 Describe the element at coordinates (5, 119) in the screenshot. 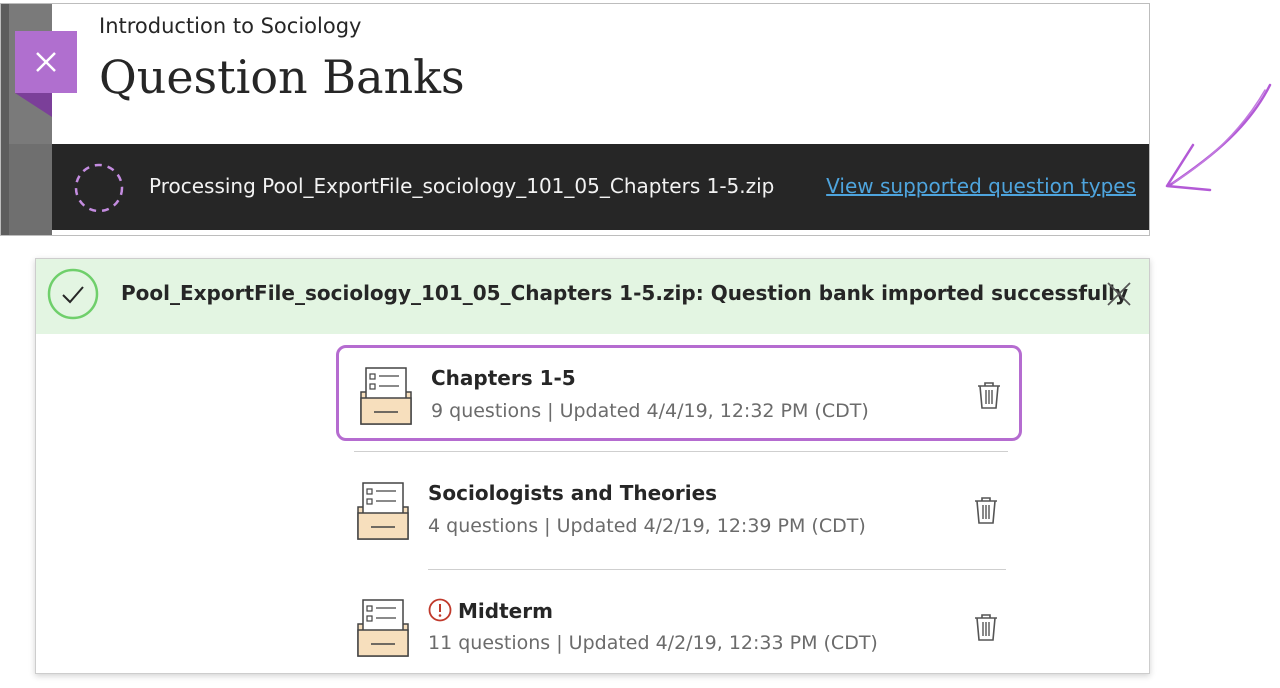

I see `left-rail-strip` at that location.